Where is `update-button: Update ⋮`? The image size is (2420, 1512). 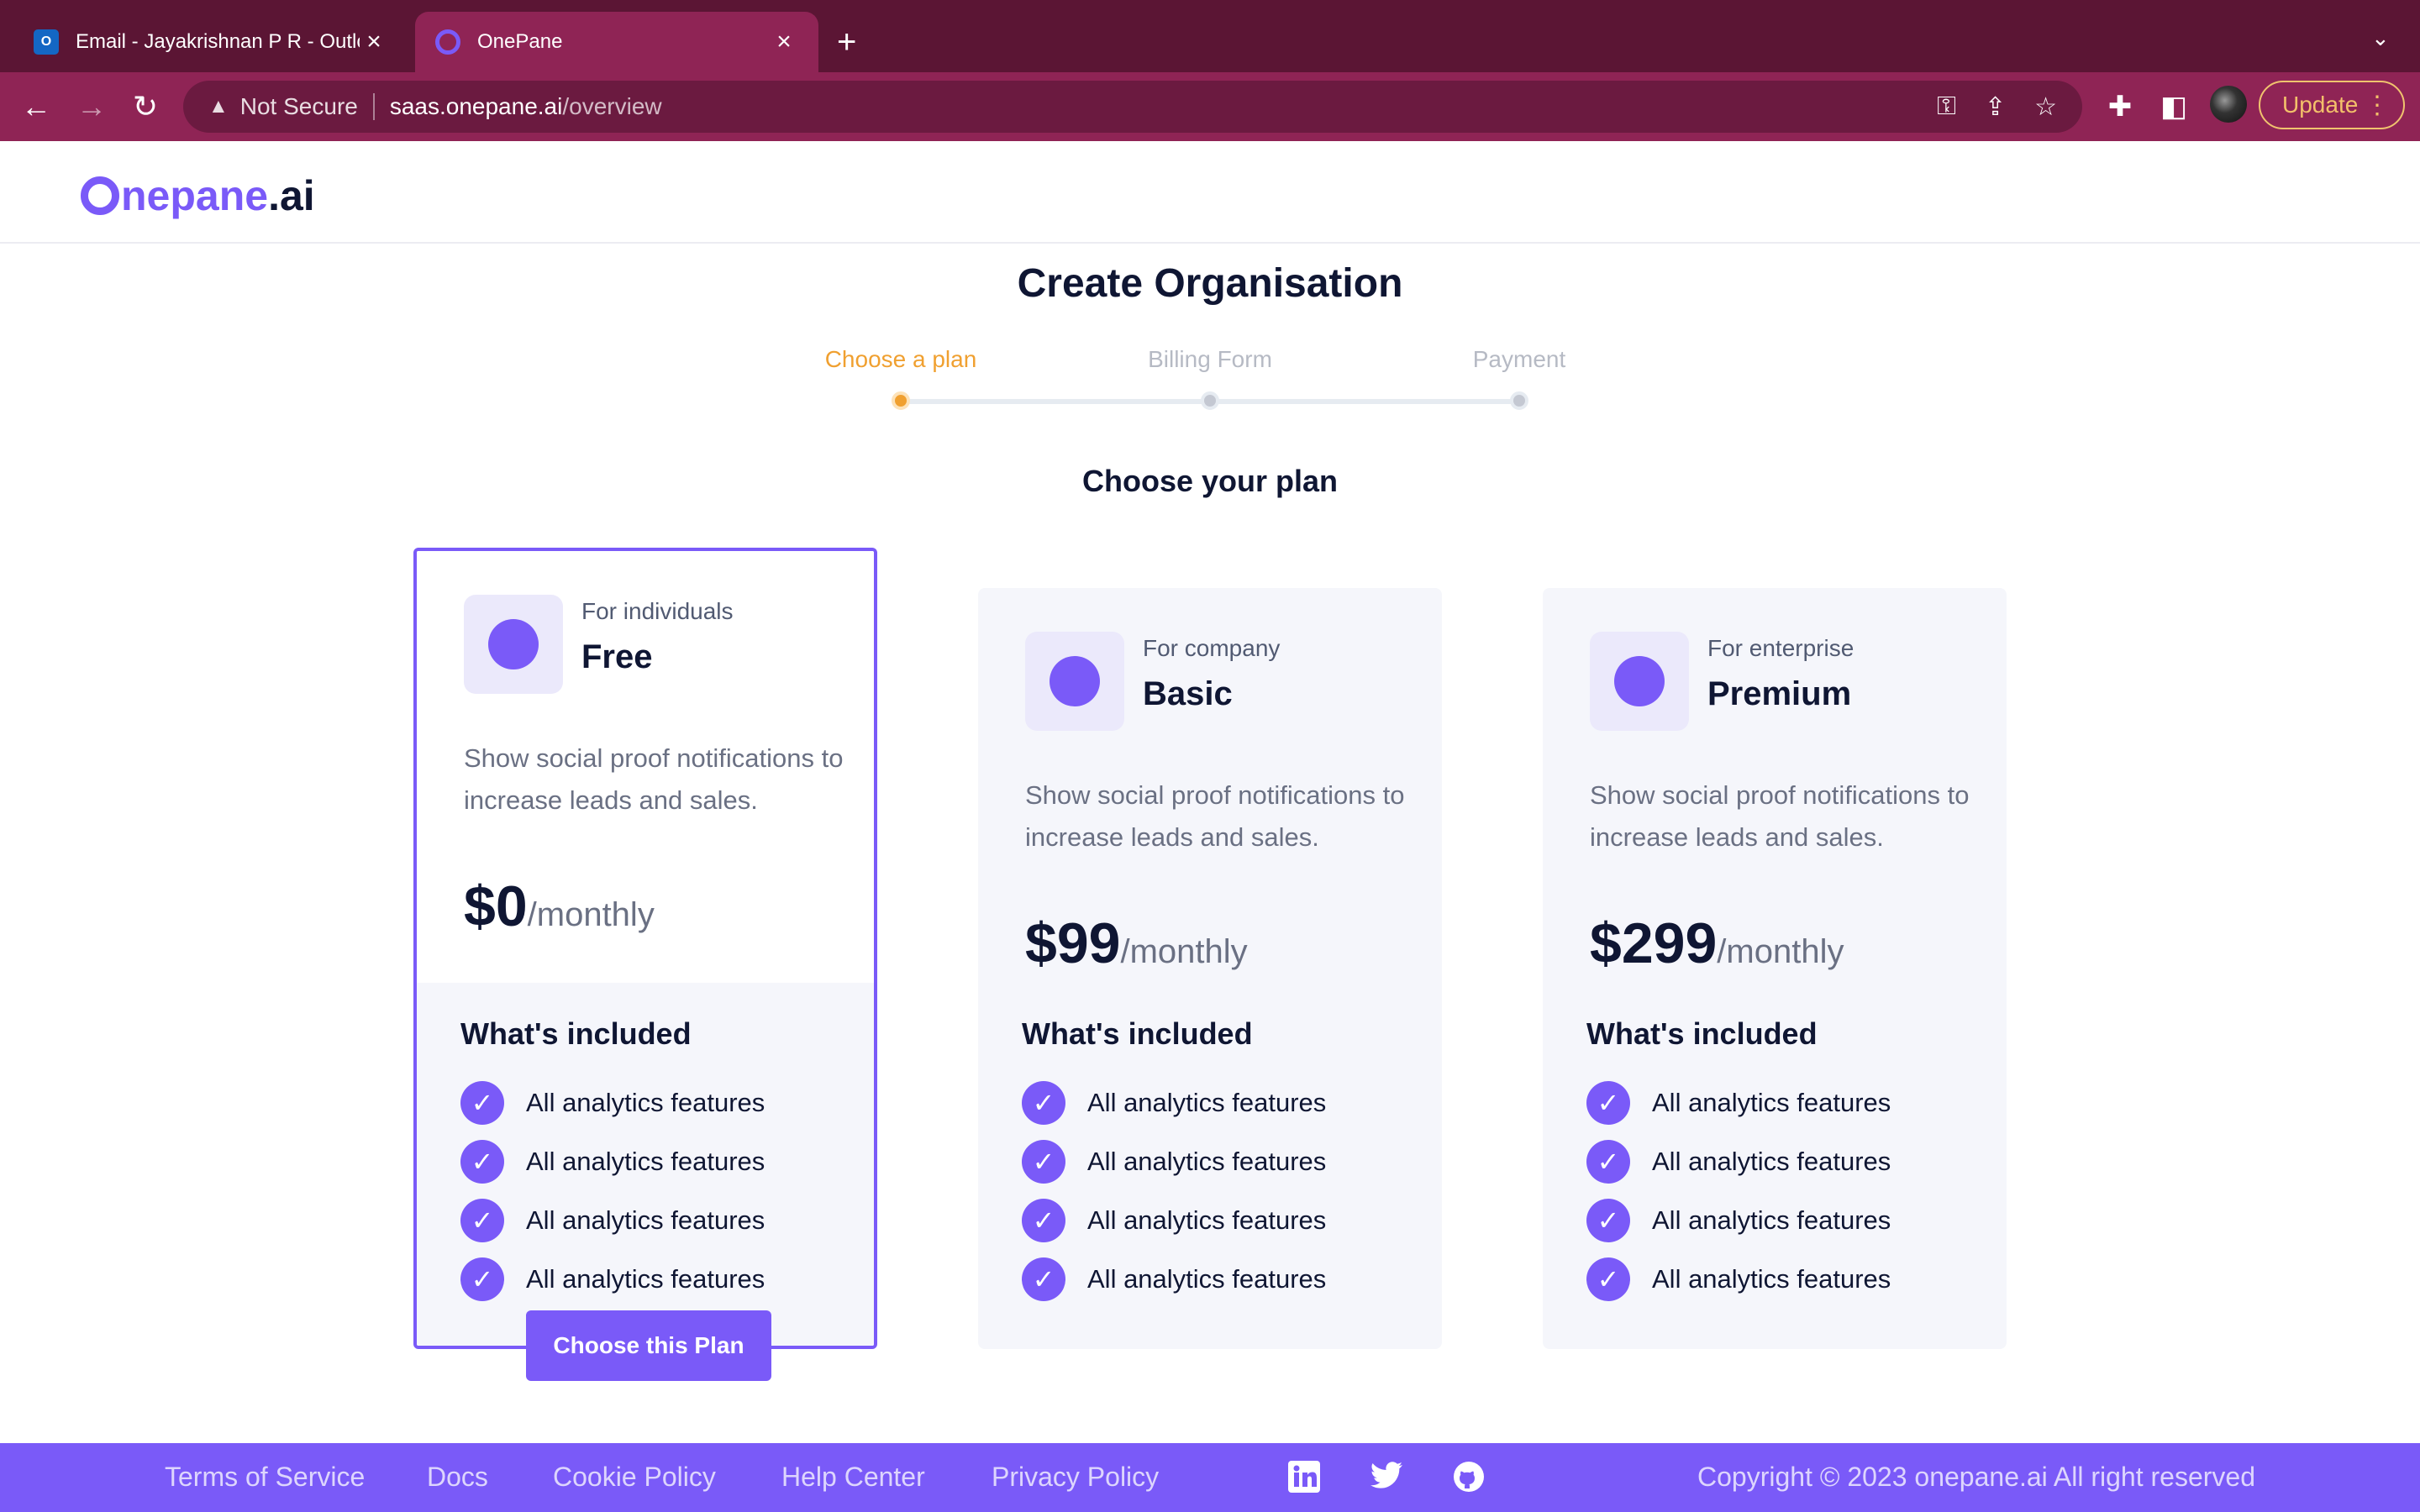
update-button: Update ⋮ is located at coordinates (2332, 105).